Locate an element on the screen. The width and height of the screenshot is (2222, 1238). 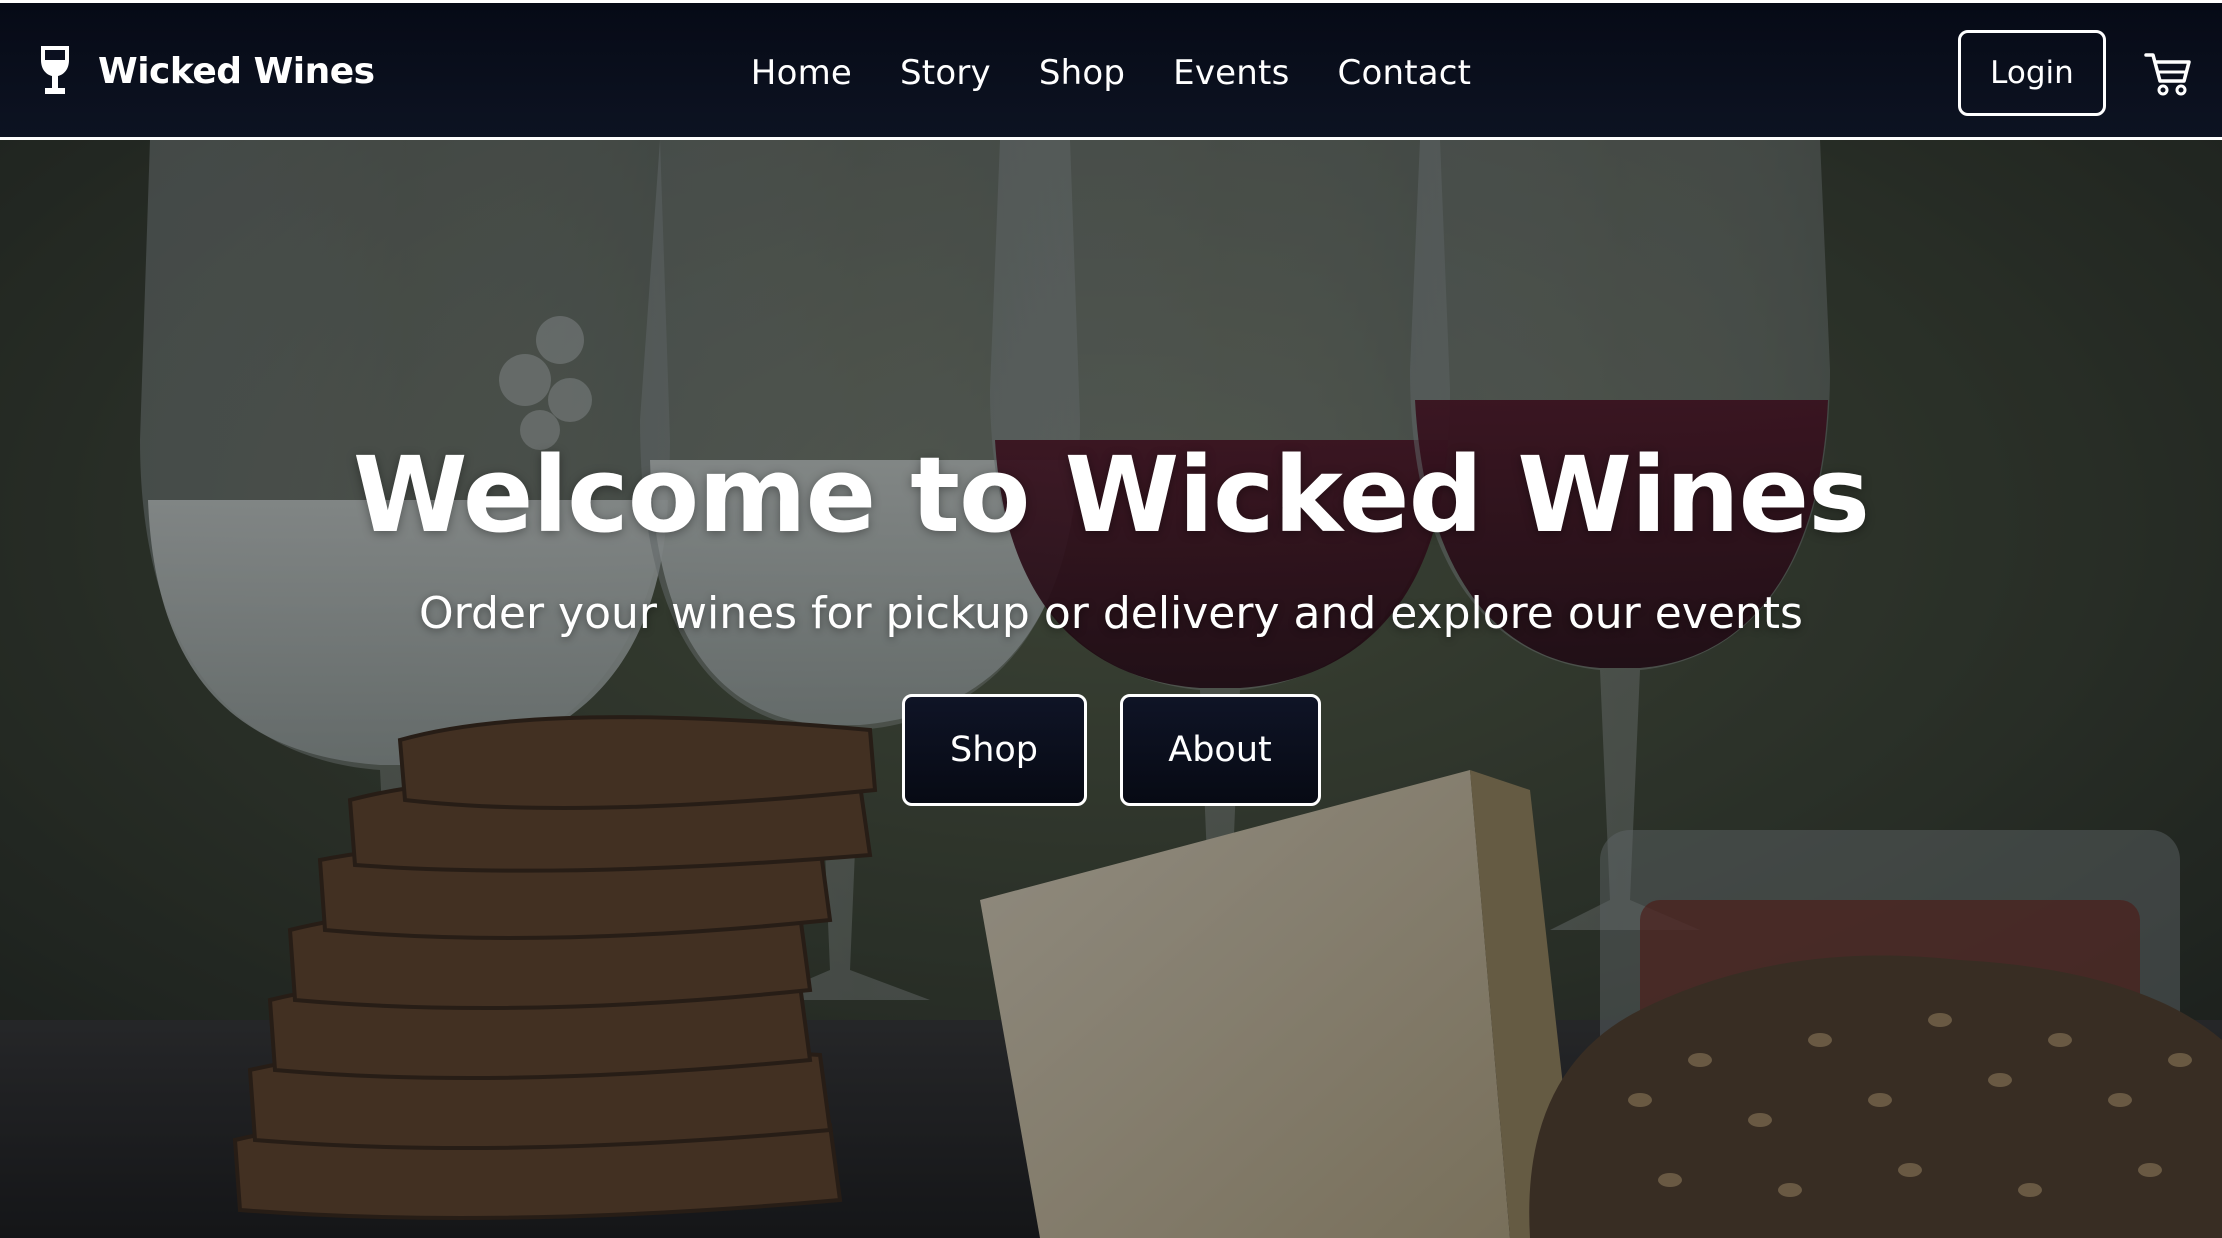
cart-icon is located at coordinates (2167, 74).